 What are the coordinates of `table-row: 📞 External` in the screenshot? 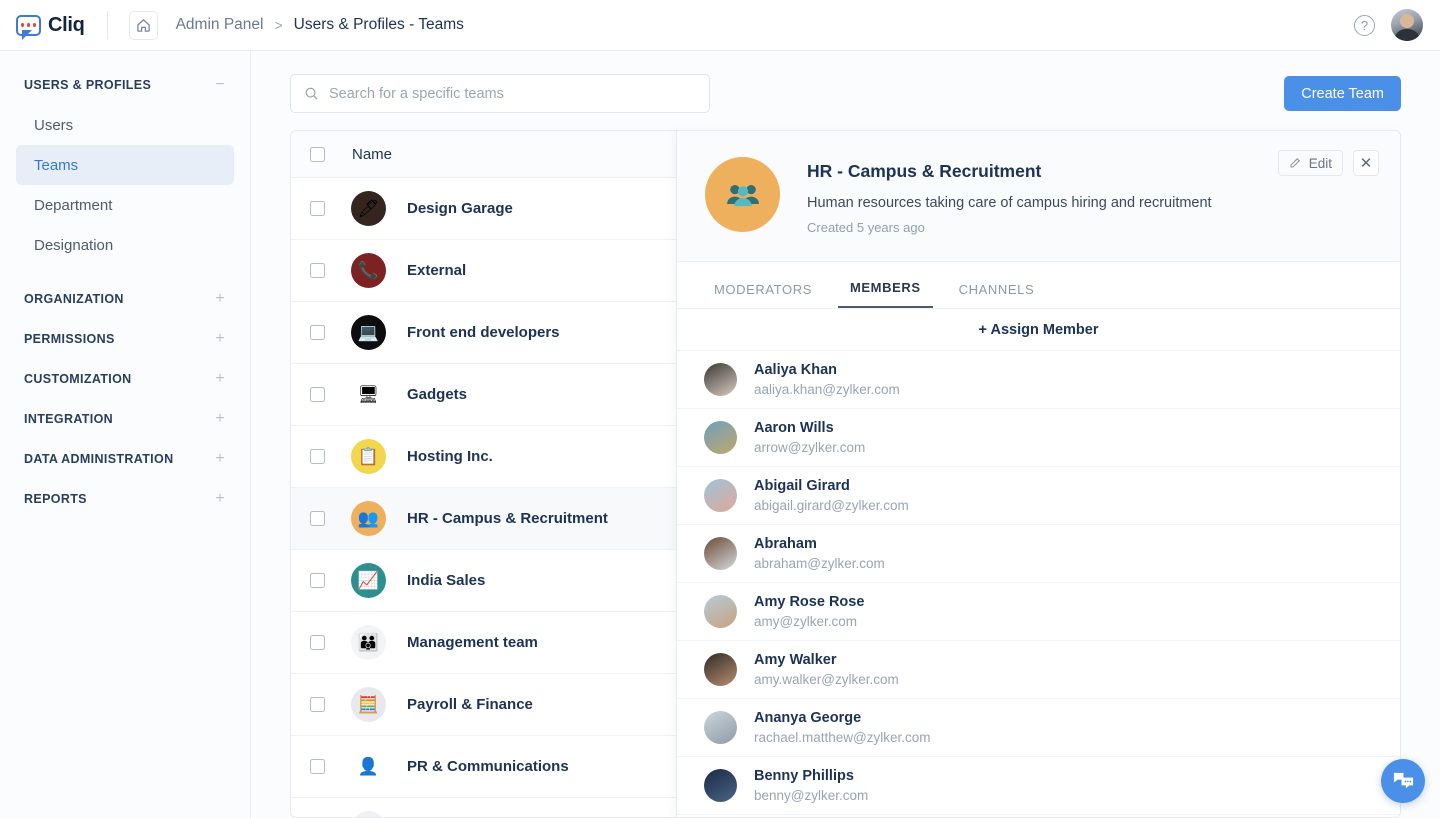 It's located at (484, 271).